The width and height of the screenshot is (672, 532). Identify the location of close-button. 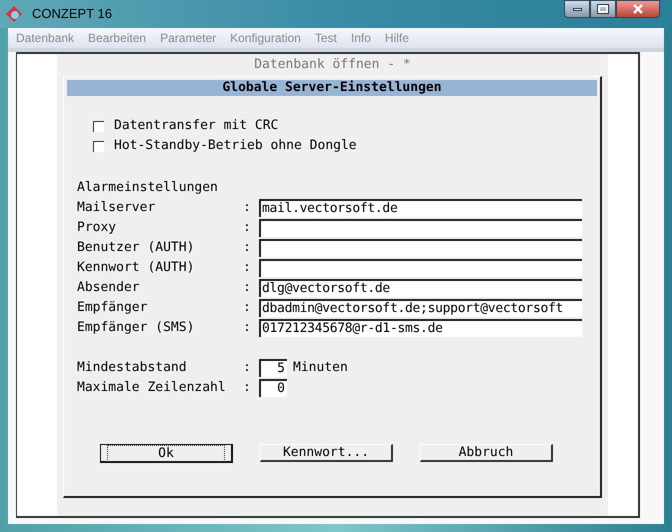
(638, 9).